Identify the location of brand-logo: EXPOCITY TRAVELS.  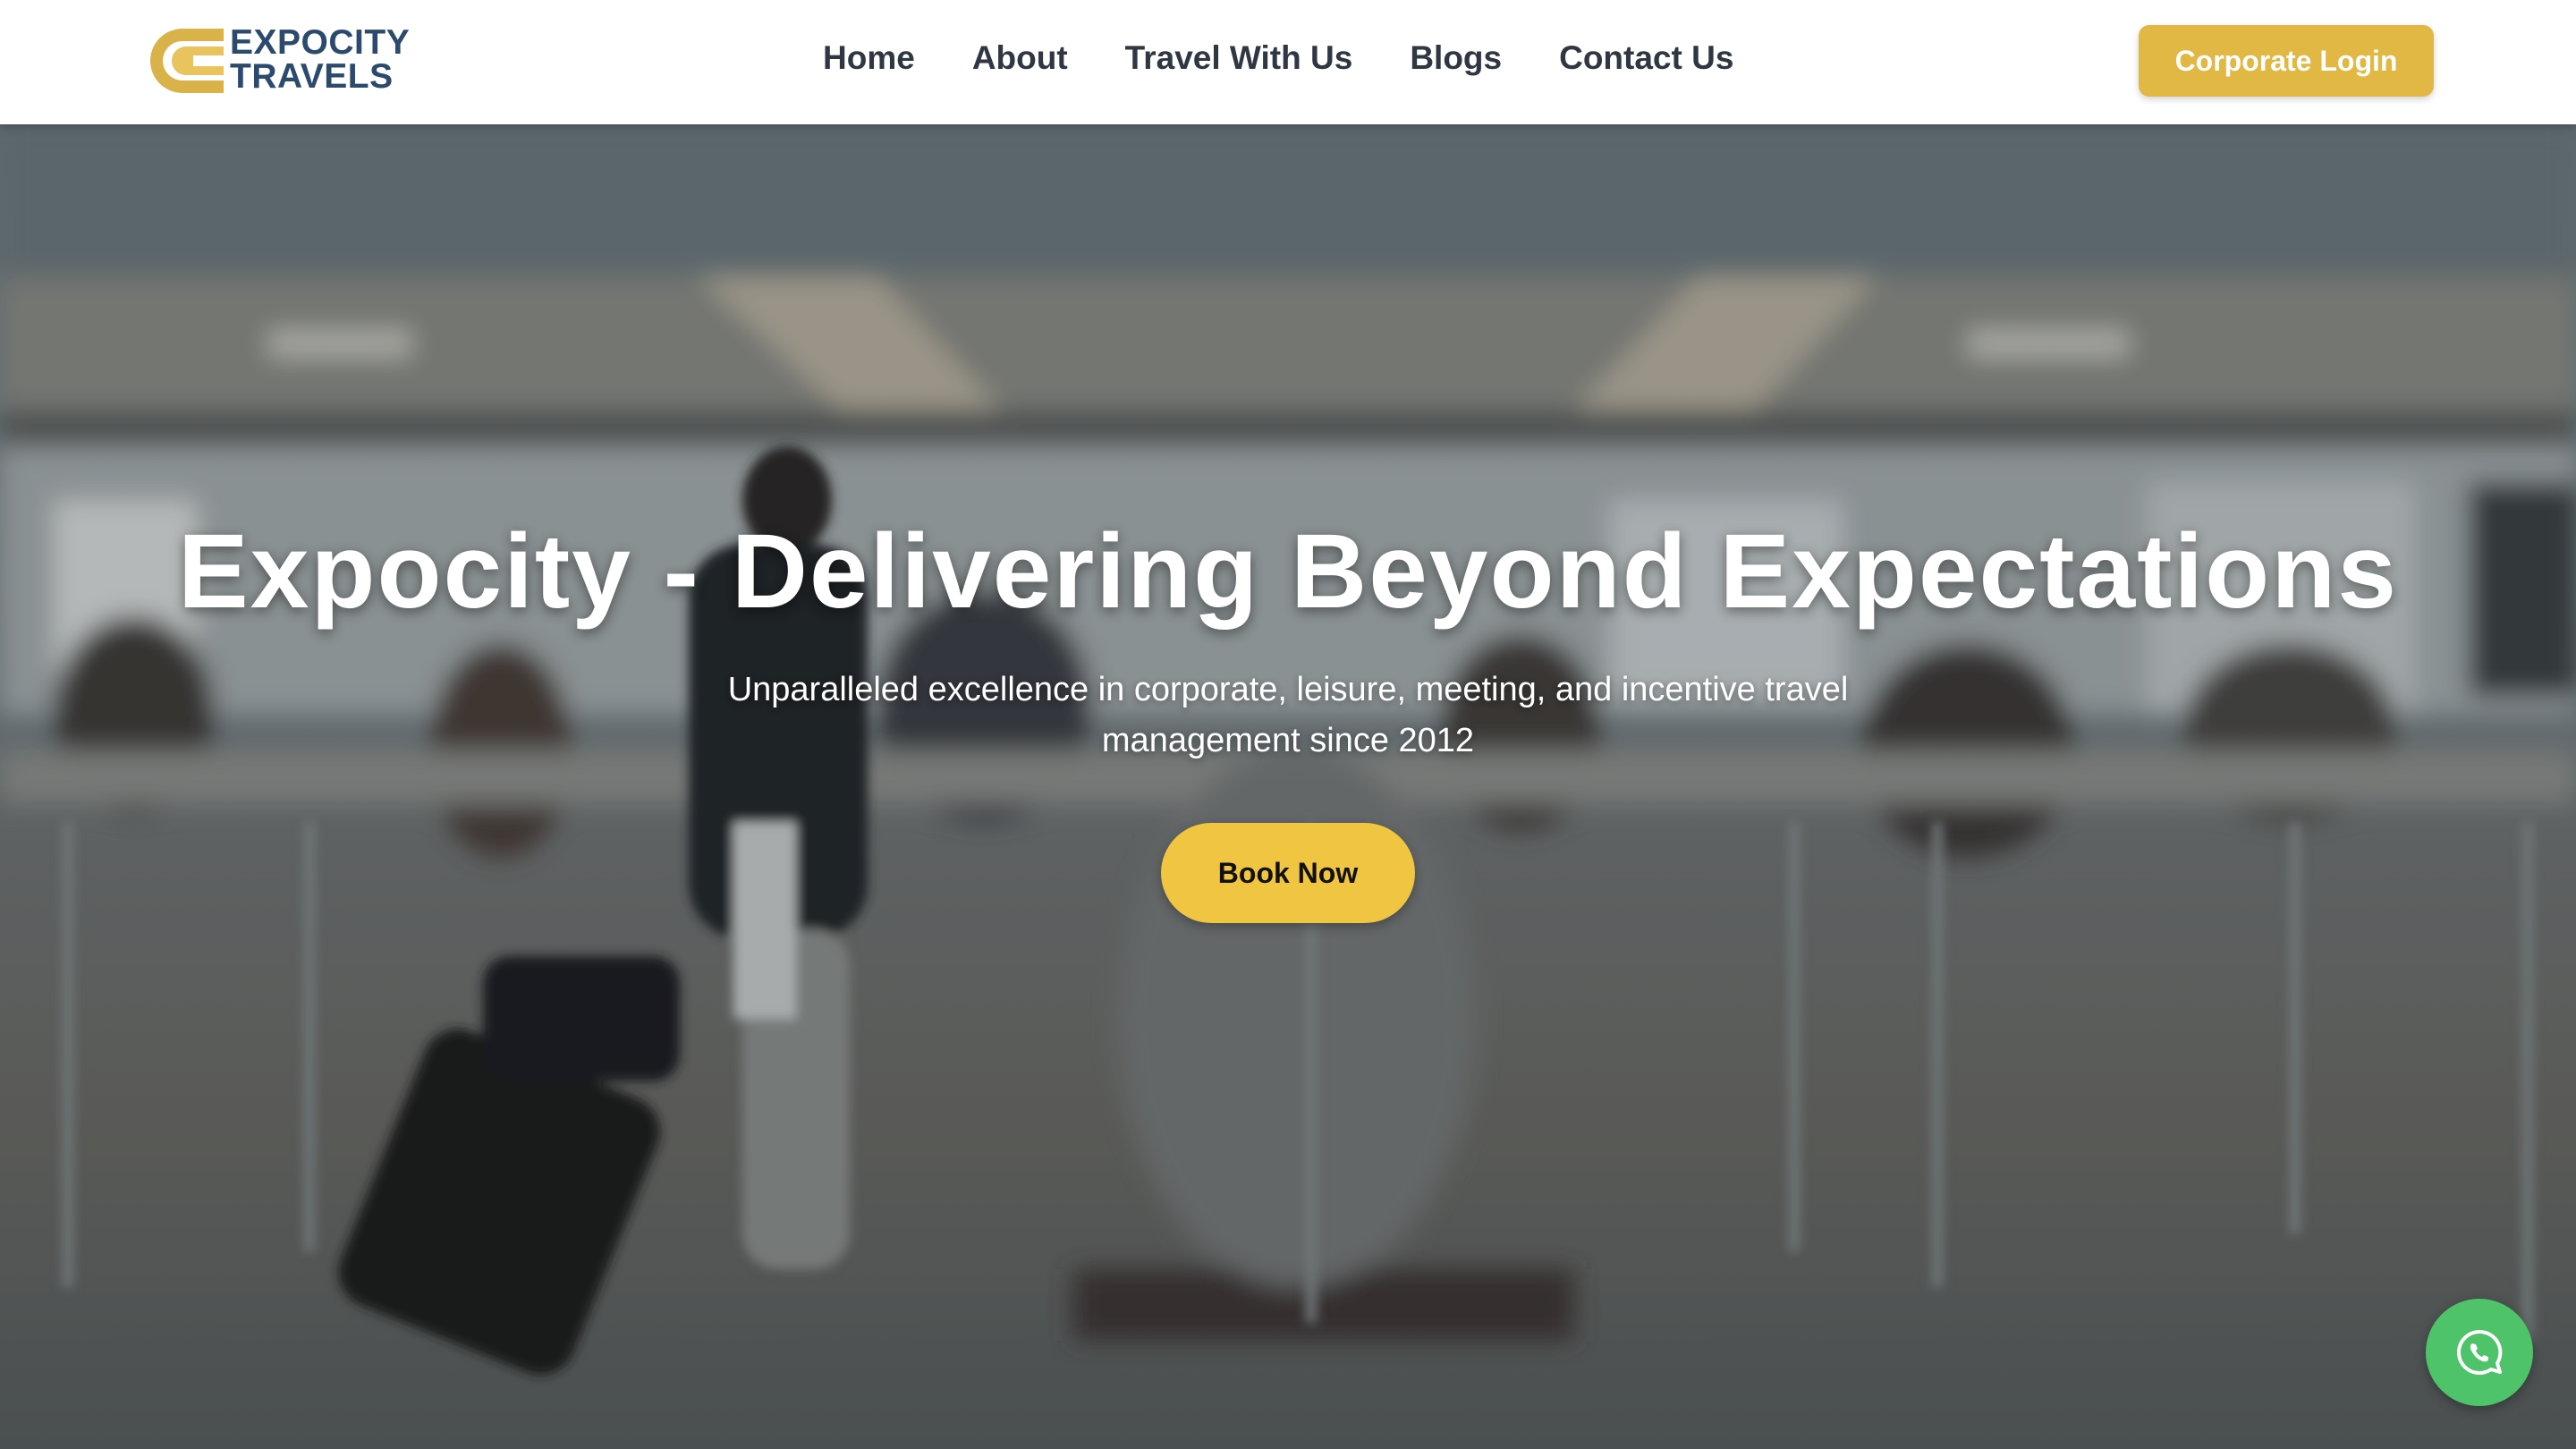
(288, 61).